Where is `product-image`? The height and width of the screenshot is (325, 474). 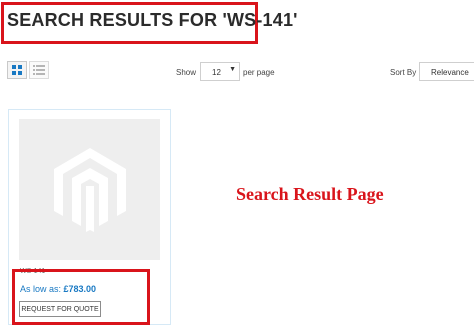 product-image is located at coordinates (89, 189).